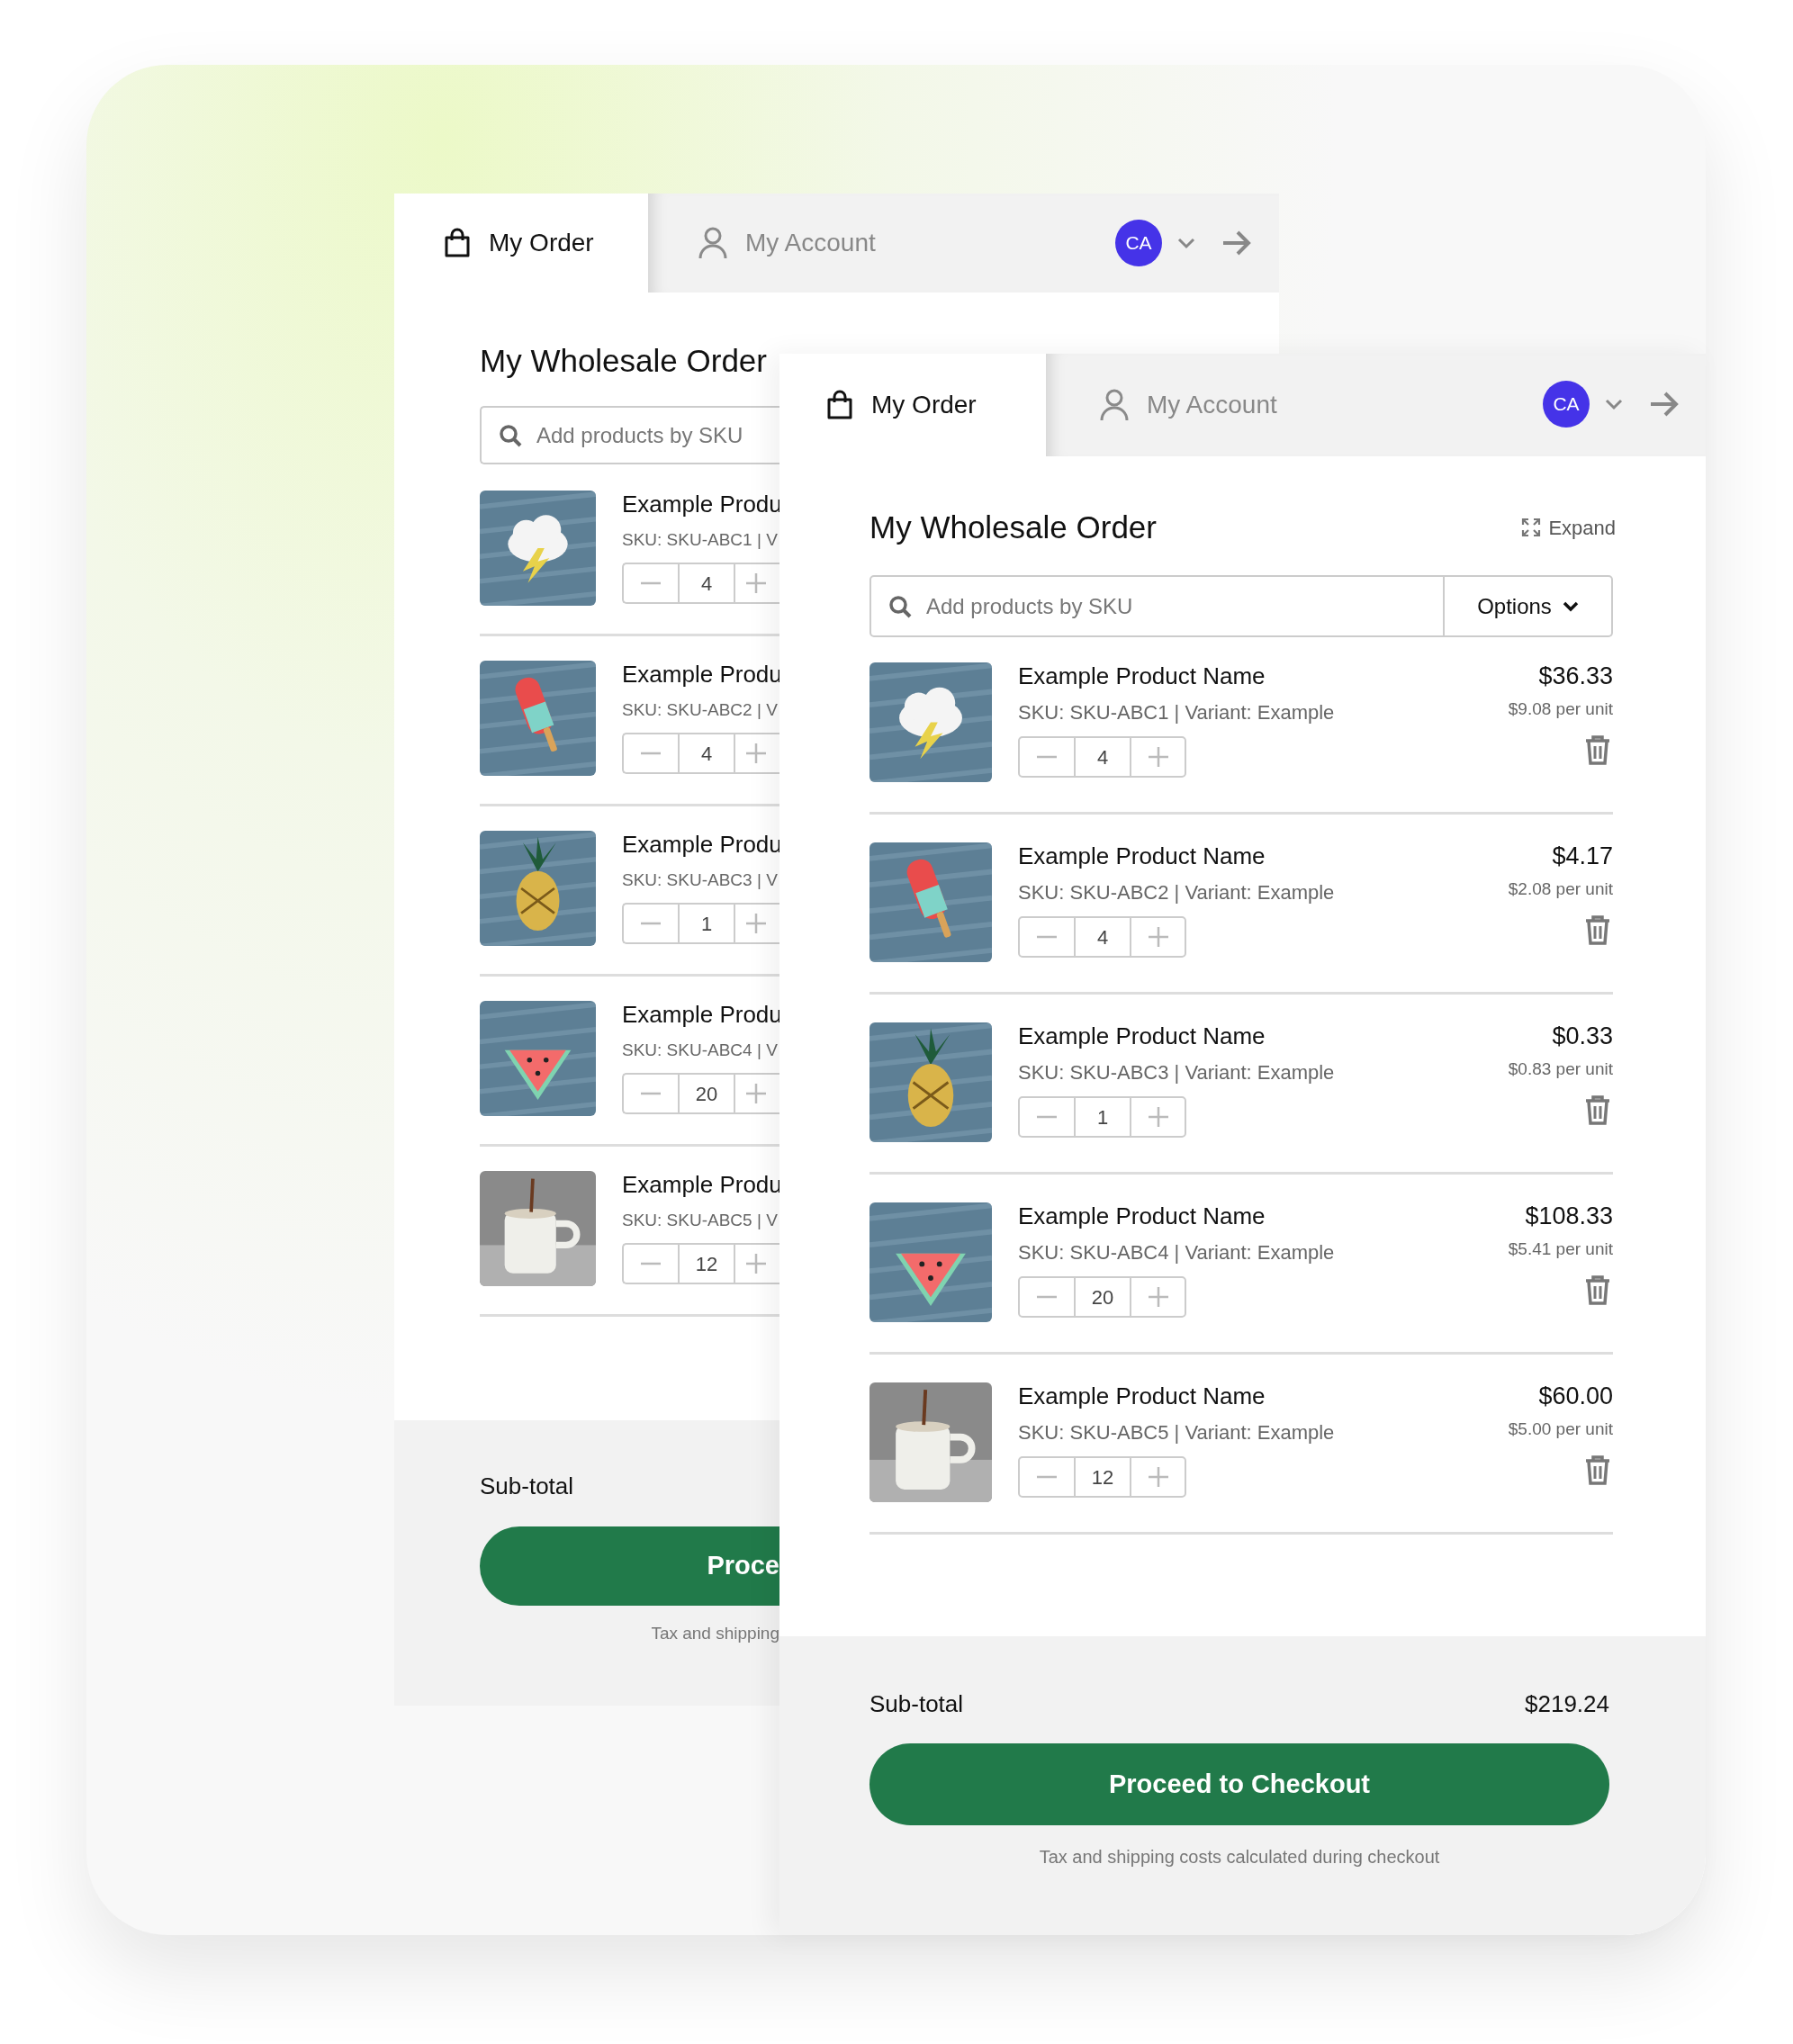 This screenshot has width=1793, height=2044. Describe the element at coordinates (1560, 889) in the screenshot. I see `unit-price: $2.08 per unit` at that location.